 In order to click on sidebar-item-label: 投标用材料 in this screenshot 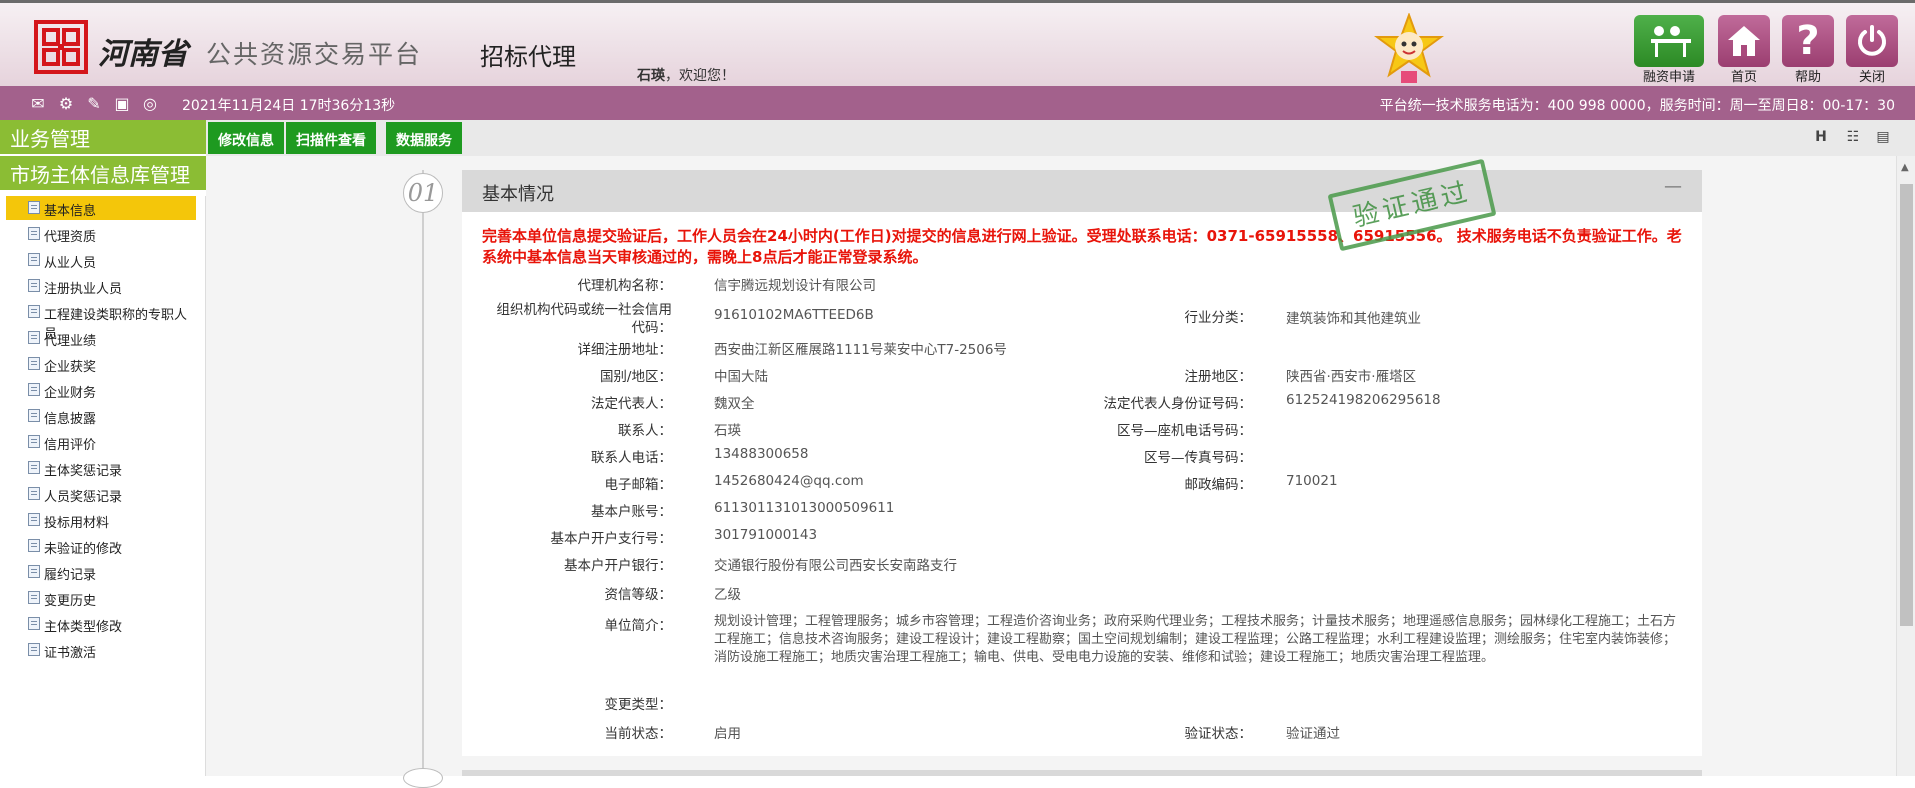, I will do `click(77, 523)`.